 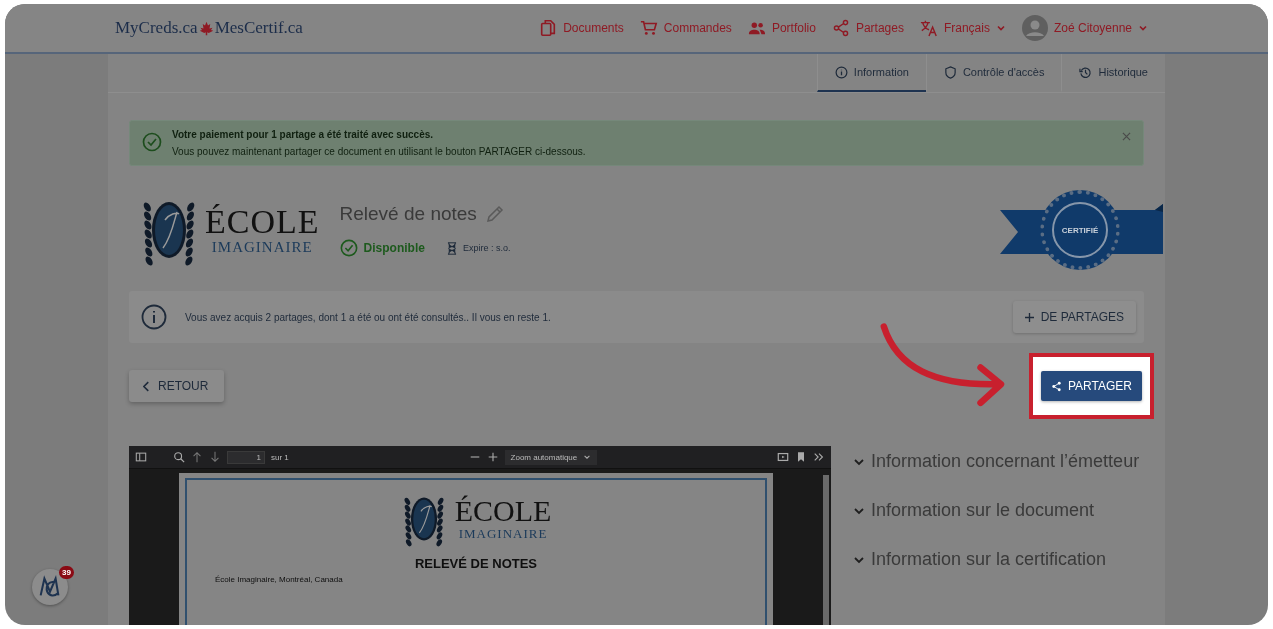 What do you see at coordinates (197, 457) in the screenshot?
I see `arrow-up-icon` at bounding box center [197, 457].